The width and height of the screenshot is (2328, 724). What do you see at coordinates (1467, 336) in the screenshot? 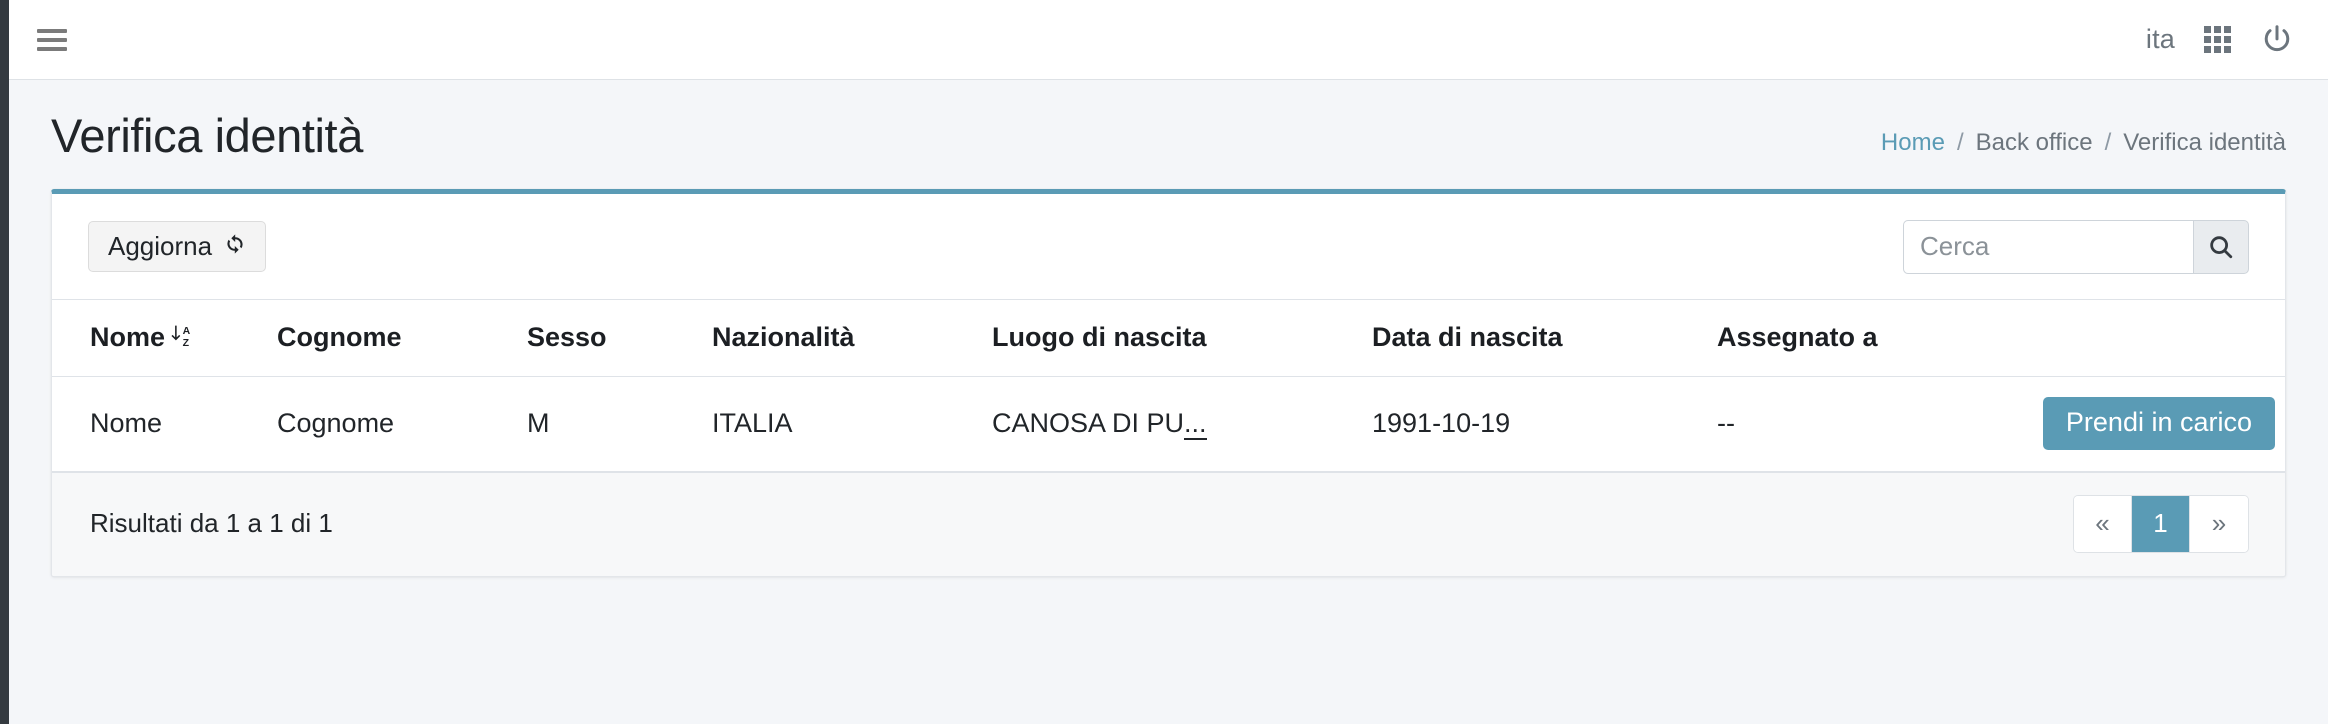
I see `column-header-data-di-nascita-label: Data di nascita` at bounding box center [1467, 336].